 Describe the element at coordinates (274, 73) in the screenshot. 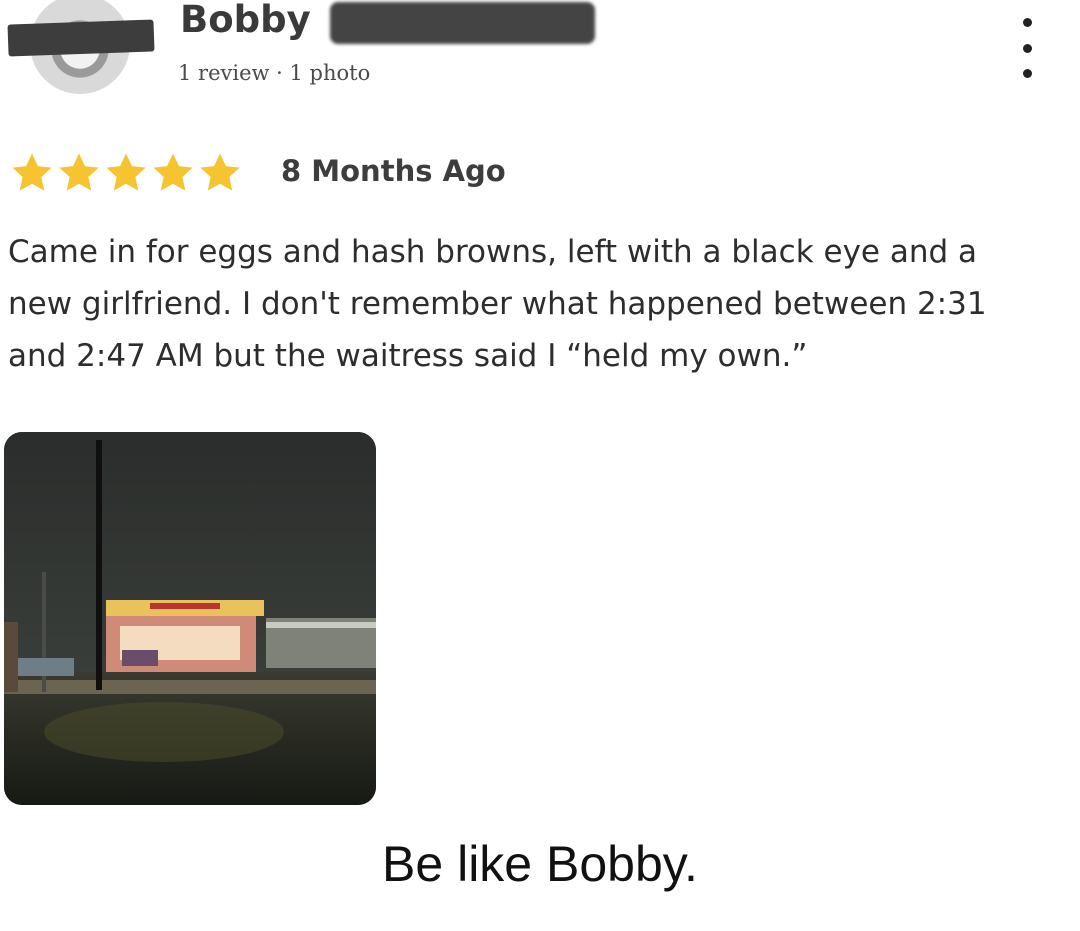

I see `reviewer-meta: 1 review · 1 photo` at that location.